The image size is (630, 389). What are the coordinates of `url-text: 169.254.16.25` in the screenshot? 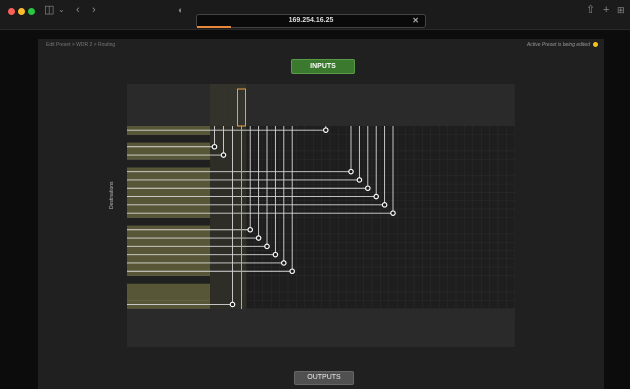 It's located at (311, 20).